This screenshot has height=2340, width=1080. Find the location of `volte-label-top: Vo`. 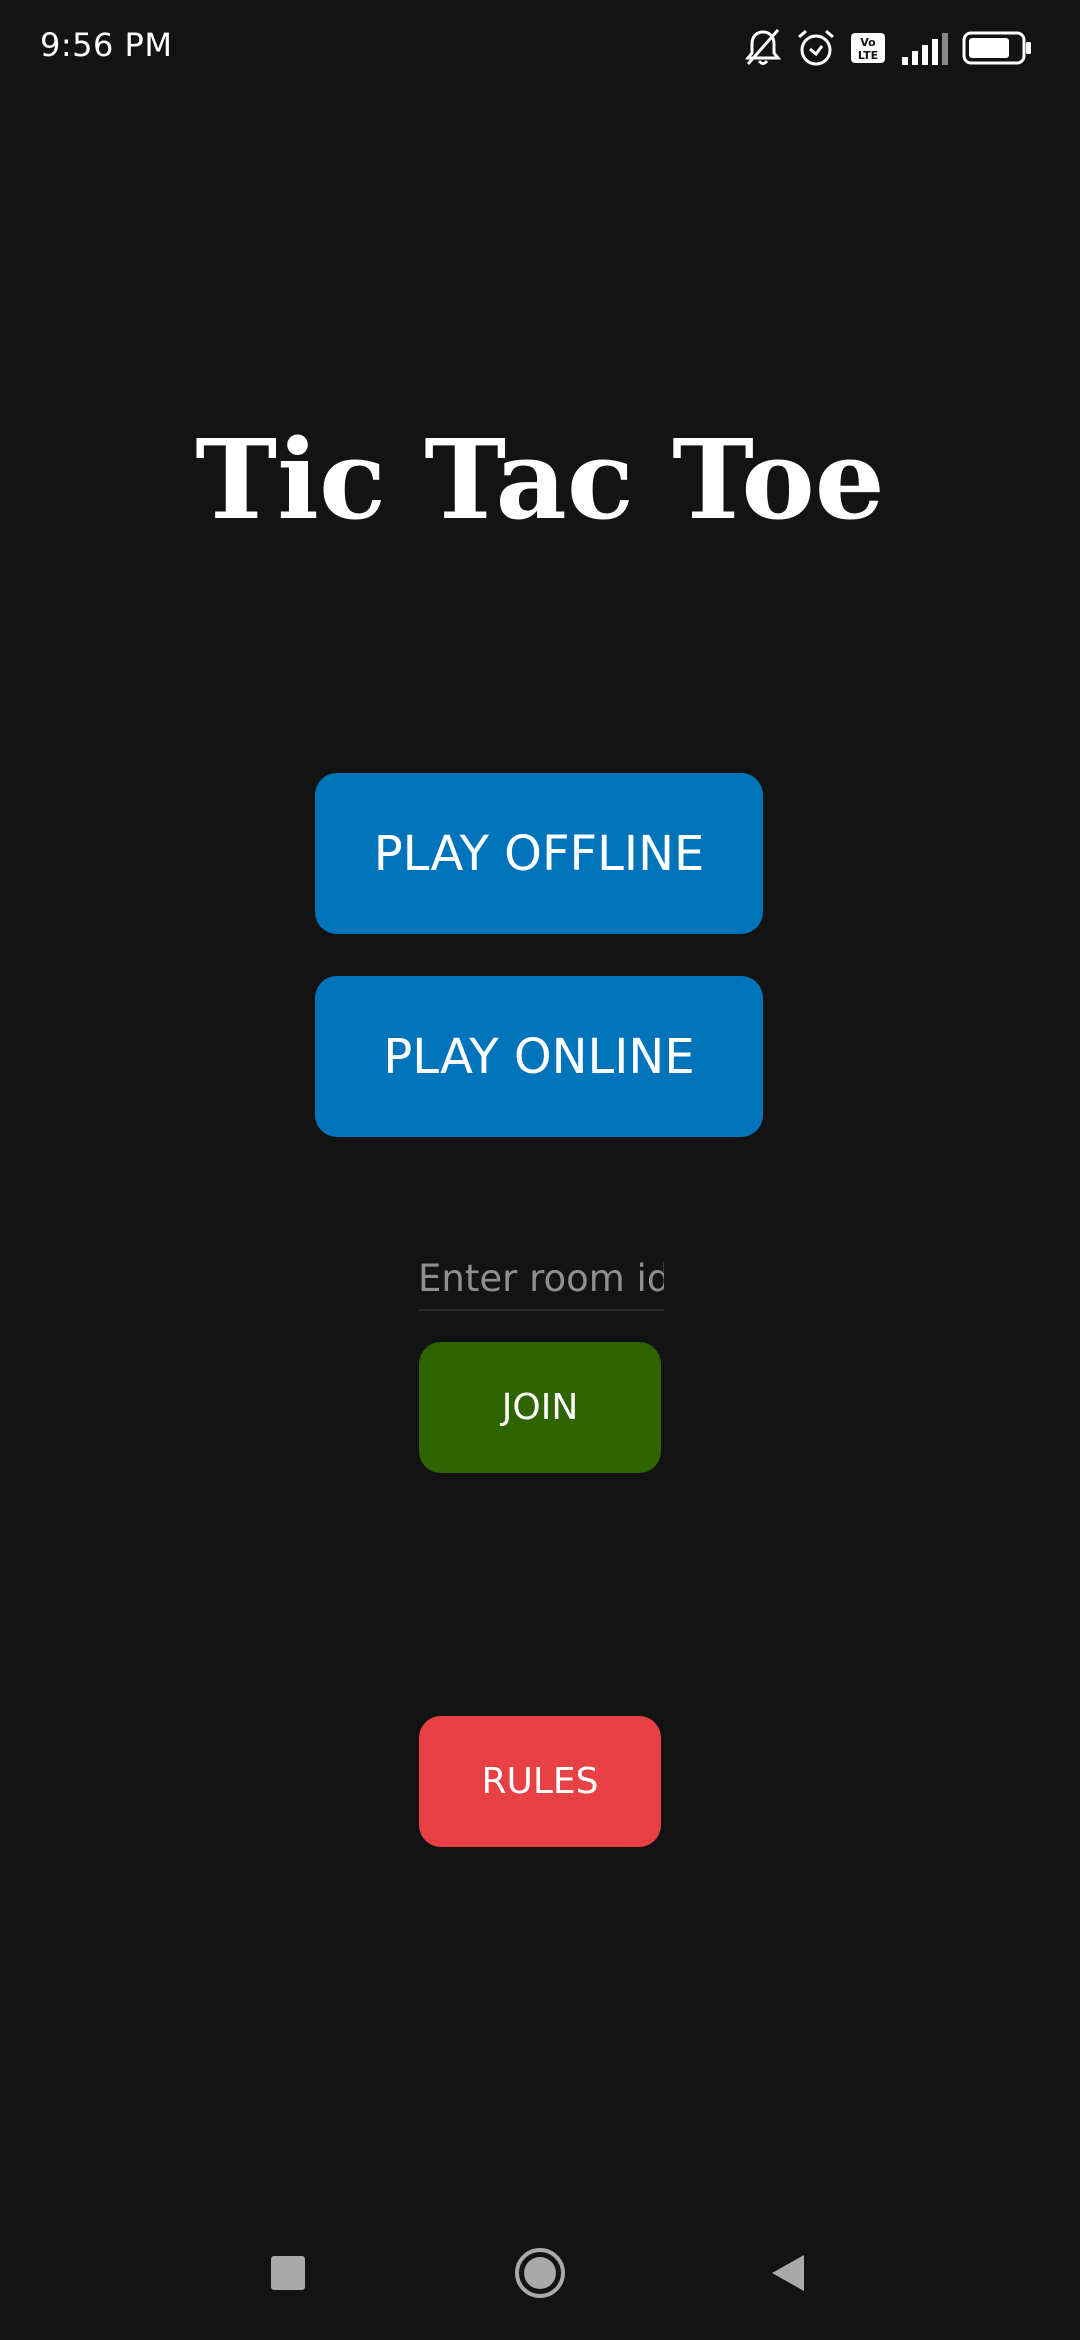

volte-label-top: Vo is located at coordinates (868, 42).